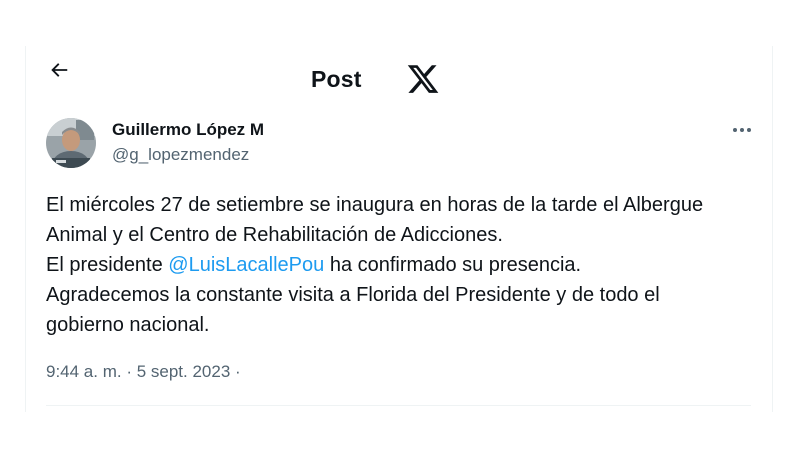 The width and height of the screenshot is (791, 469). Describe the element at coordinates (128, 325) in the screenshot. I see `tweet-line: gobierno nacional.` at that location.